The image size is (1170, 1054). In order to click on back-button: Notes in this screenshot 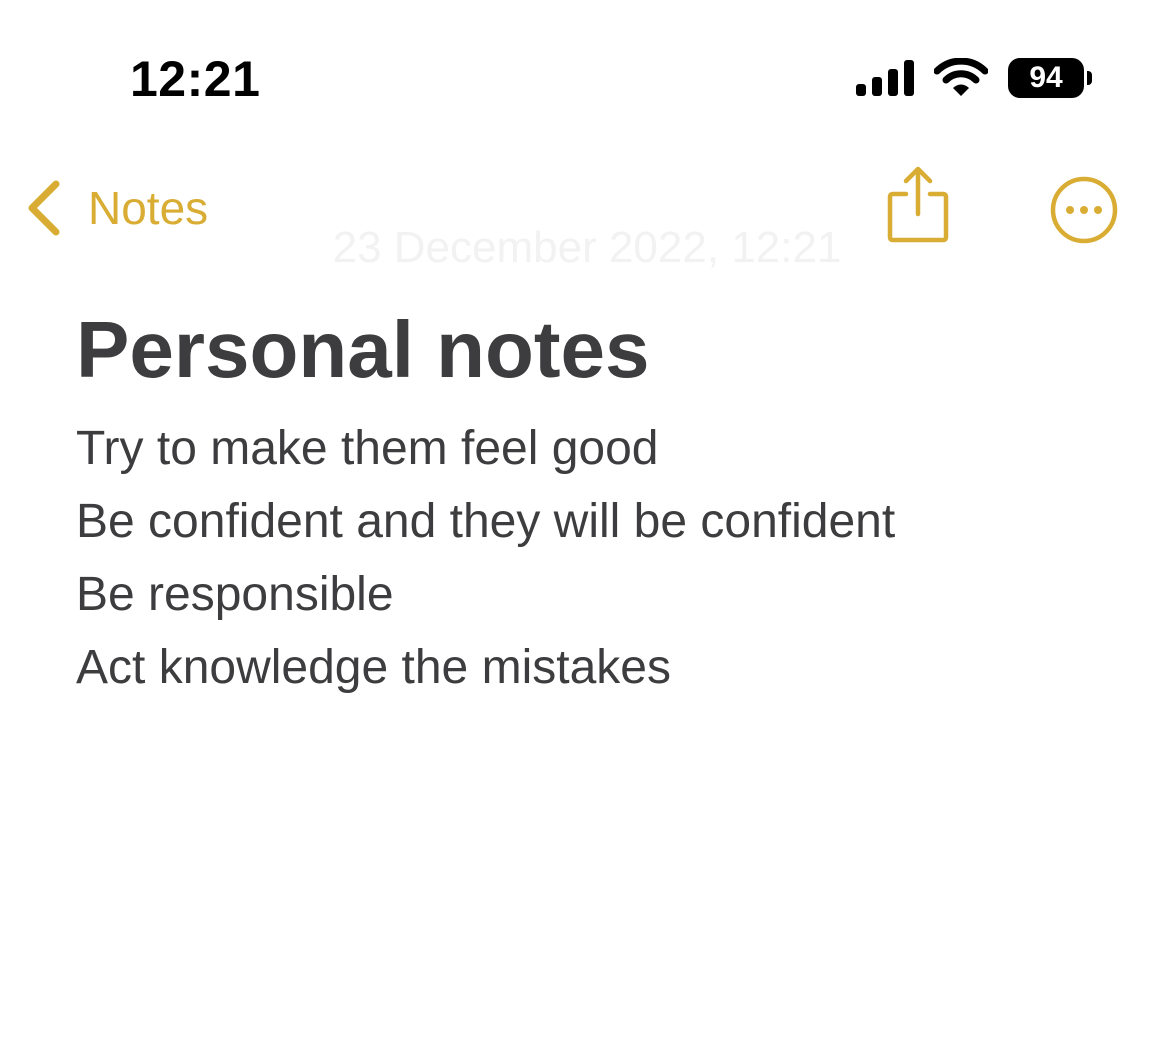, I will do `click(116, 208)`.